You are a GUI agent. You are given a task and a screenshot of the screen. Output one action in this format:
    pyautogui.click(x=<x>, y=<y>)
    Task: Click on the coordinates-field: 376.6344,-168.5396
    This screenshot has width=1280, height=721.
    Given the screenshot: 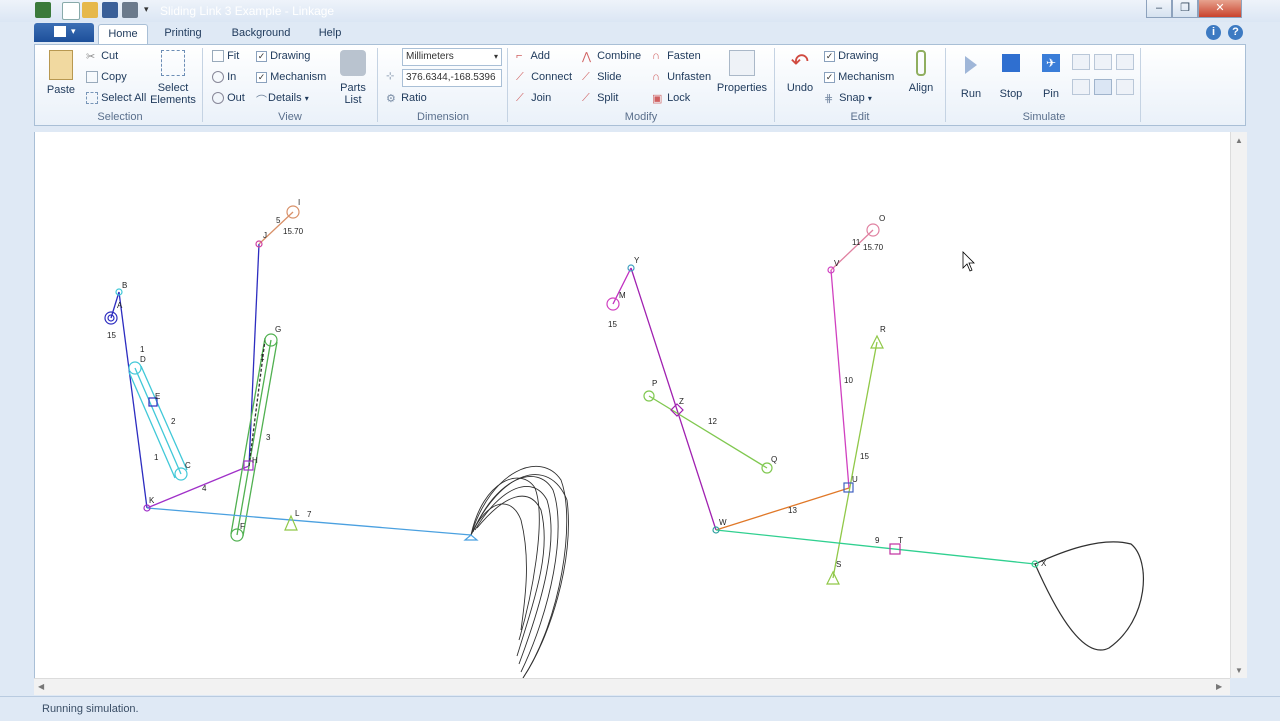 What is the action you would take?
    pyautogui.click(x=452, y=78)
    